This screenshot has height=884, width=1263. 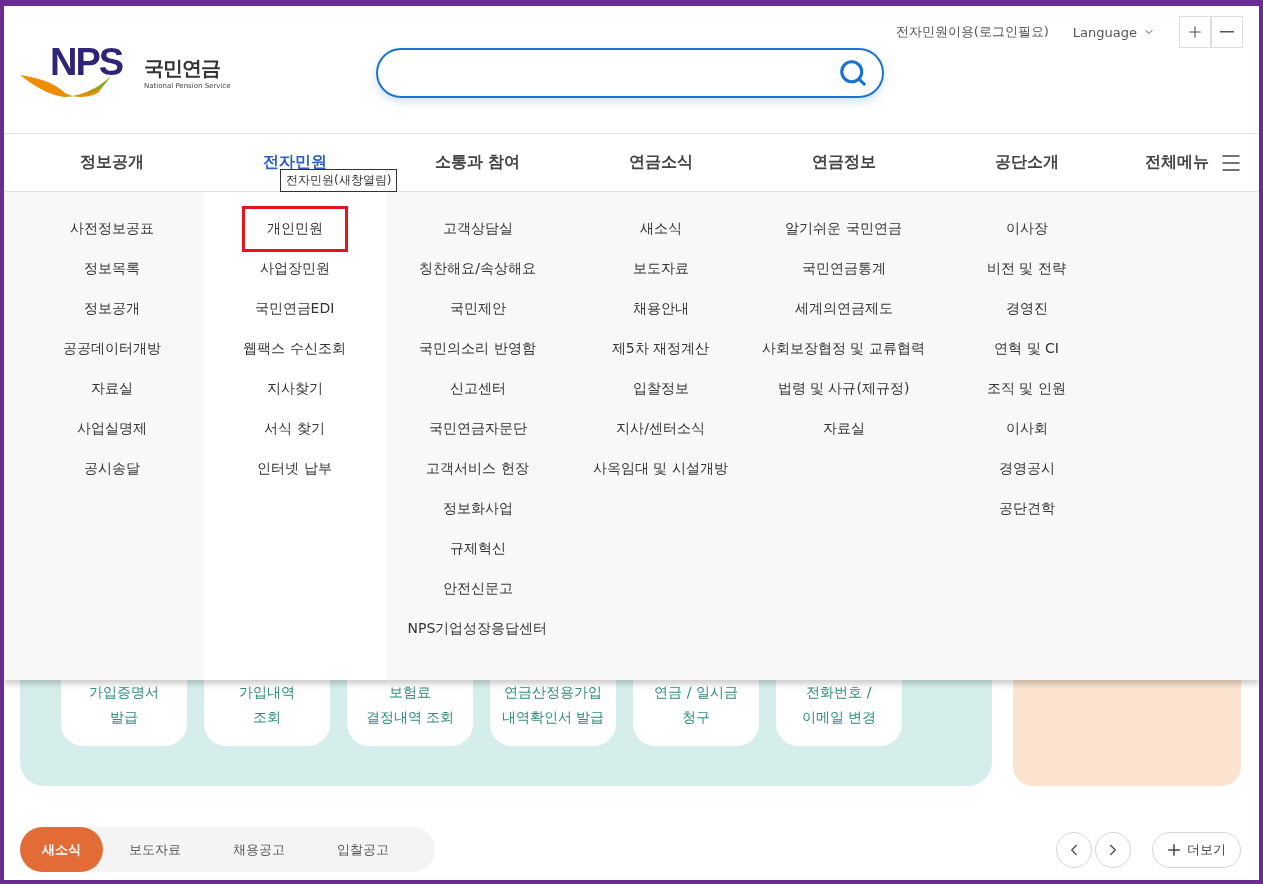 I want to click on all-menu-button: 전체메뉴, so click(x=1194, y=162).